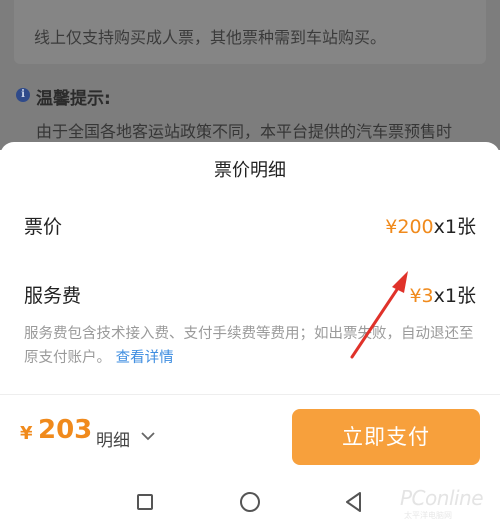 The width and height of the screenshot is (500, 528). What do you see at coordinates (113, 438) in the screenshot?
I see `detail-toggle: 明细` at bounding box center [113, 438].